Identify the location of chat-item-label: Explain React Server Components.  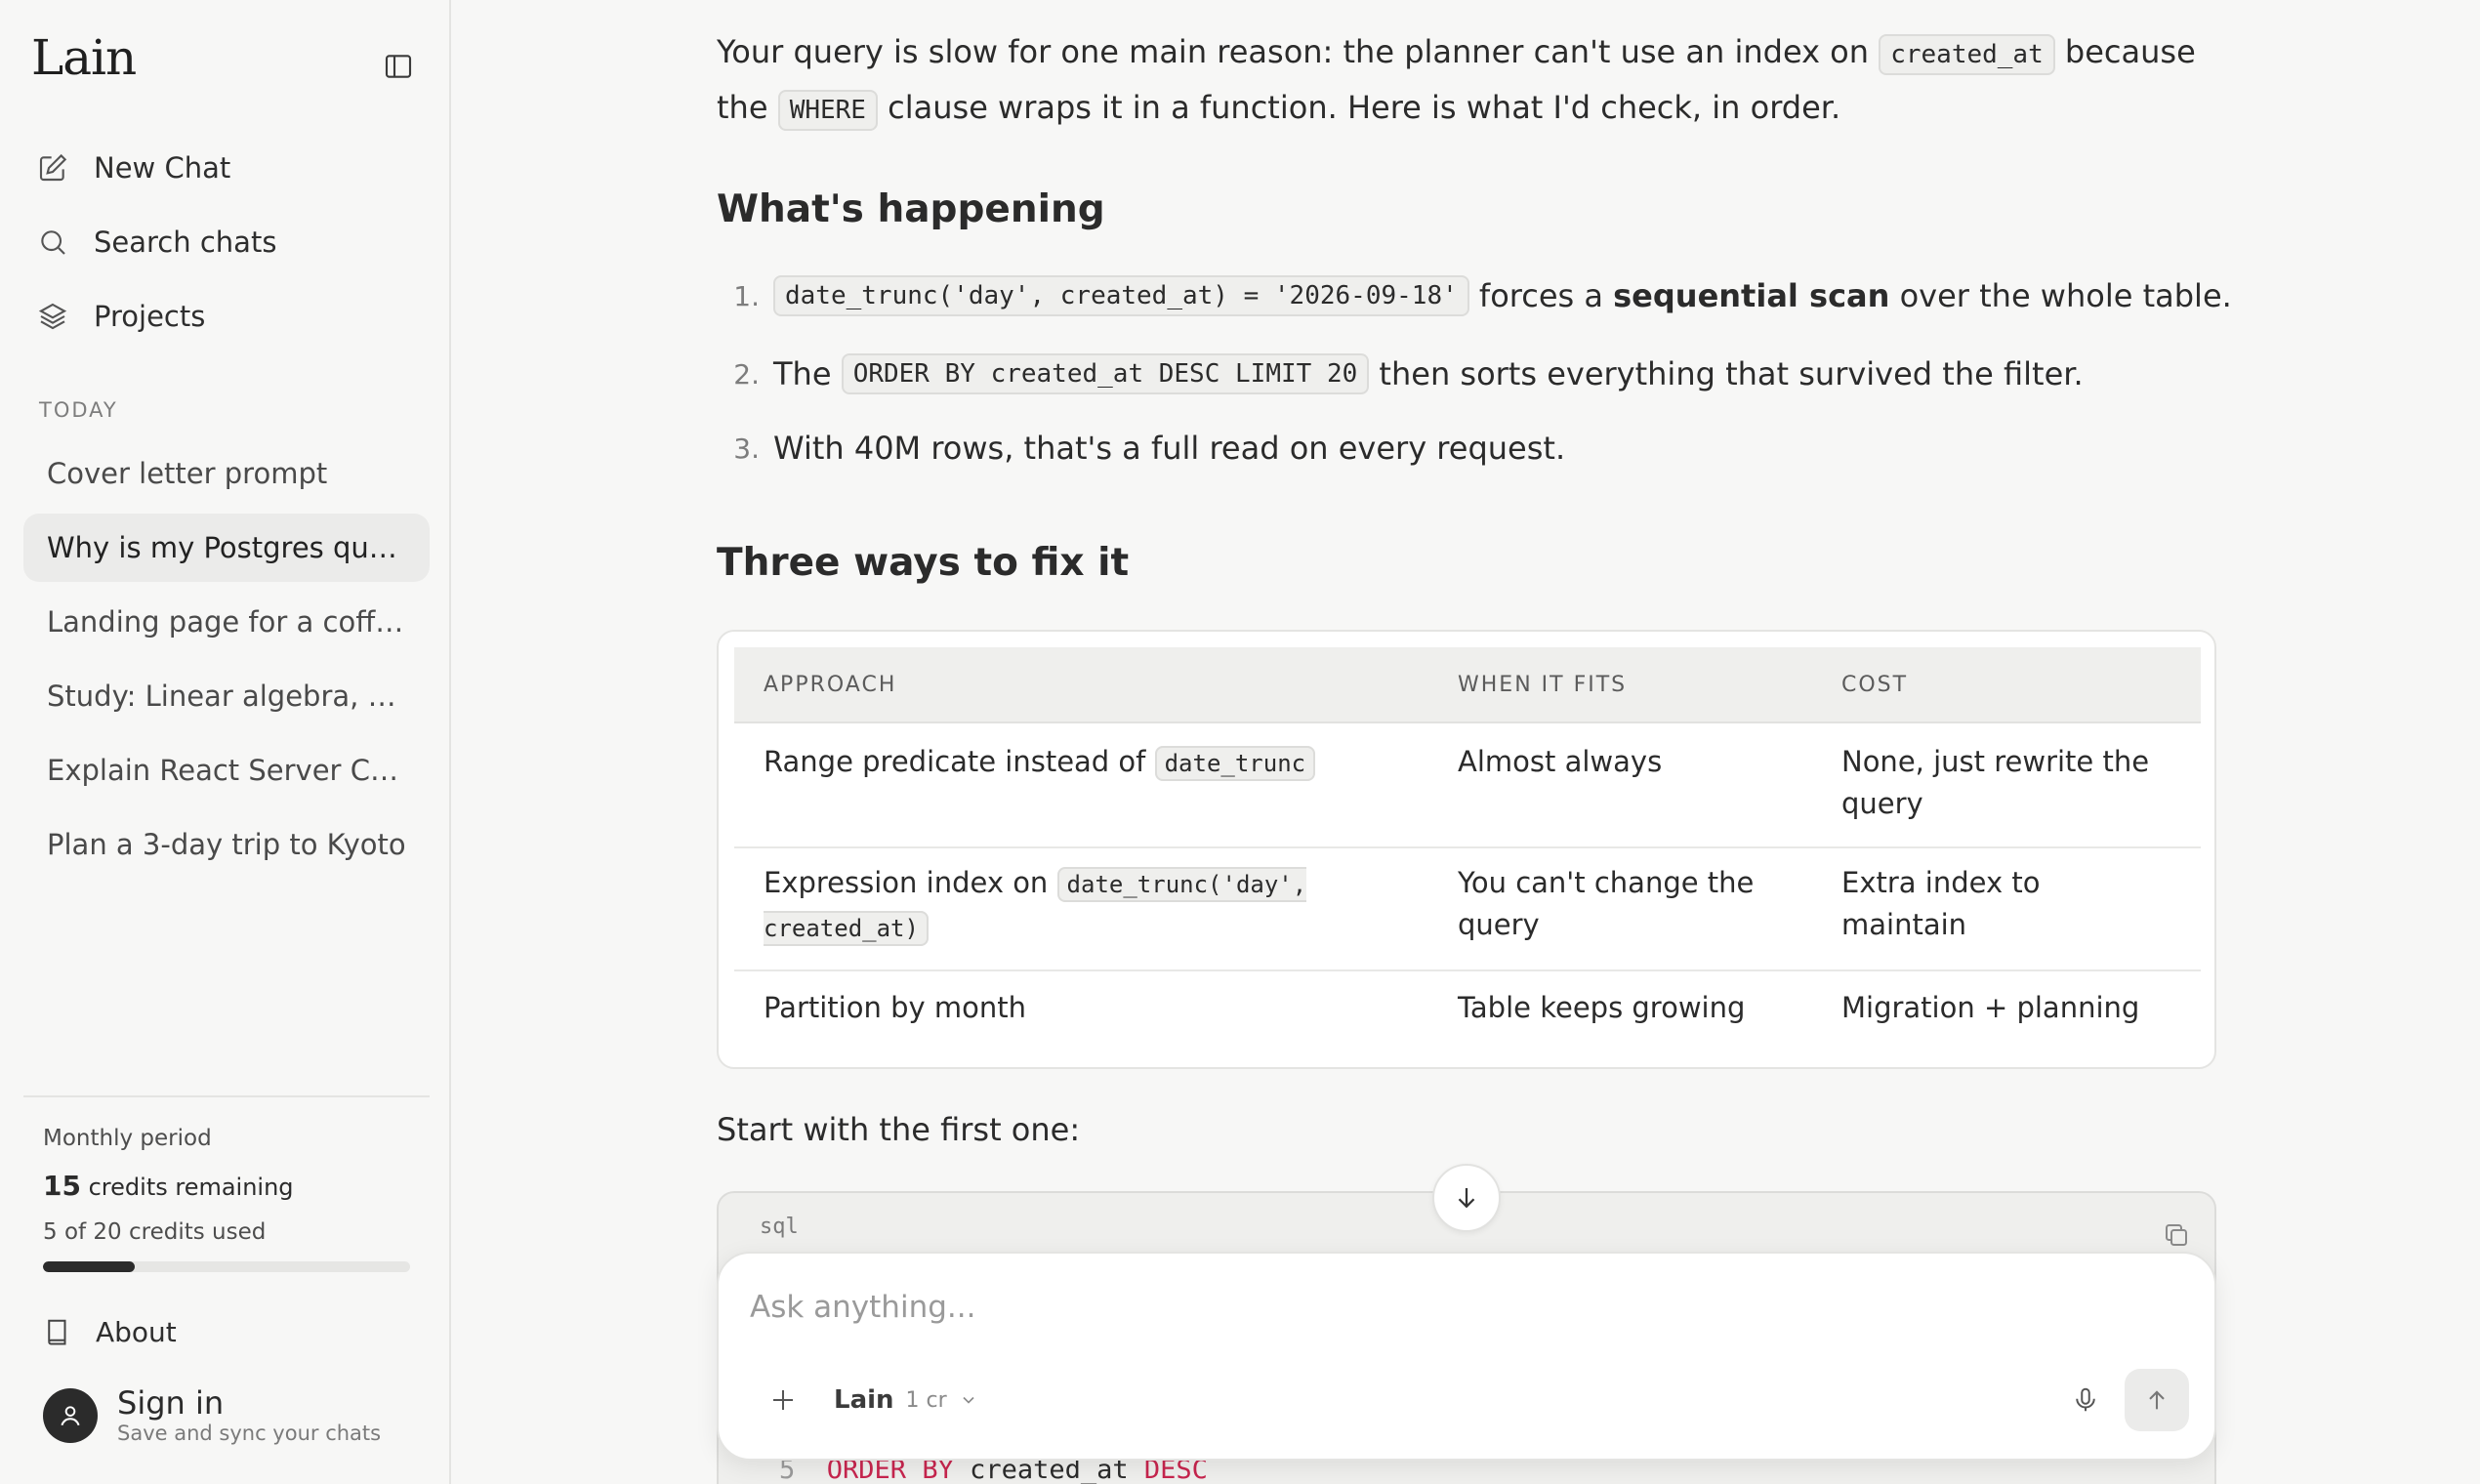
(228, 770).